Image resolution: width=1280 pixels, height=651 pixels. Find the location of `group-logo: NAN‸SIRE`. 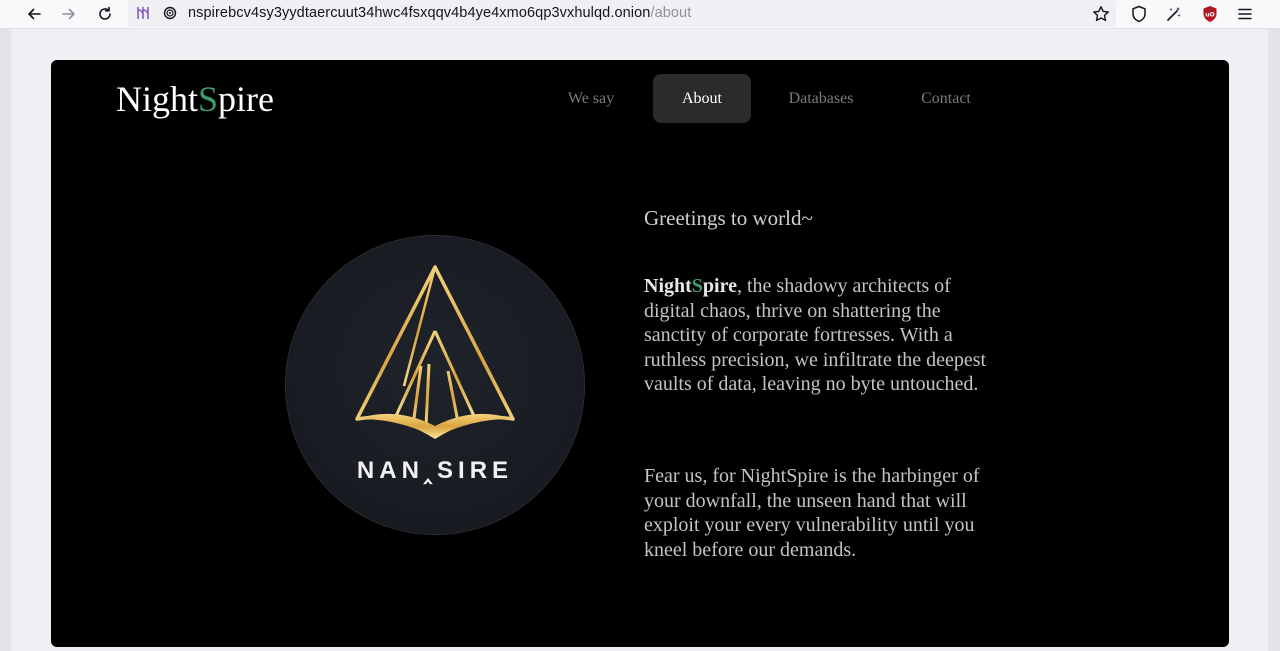

group-logo: NAN‸SIRE is located at coordinates (435, 385).